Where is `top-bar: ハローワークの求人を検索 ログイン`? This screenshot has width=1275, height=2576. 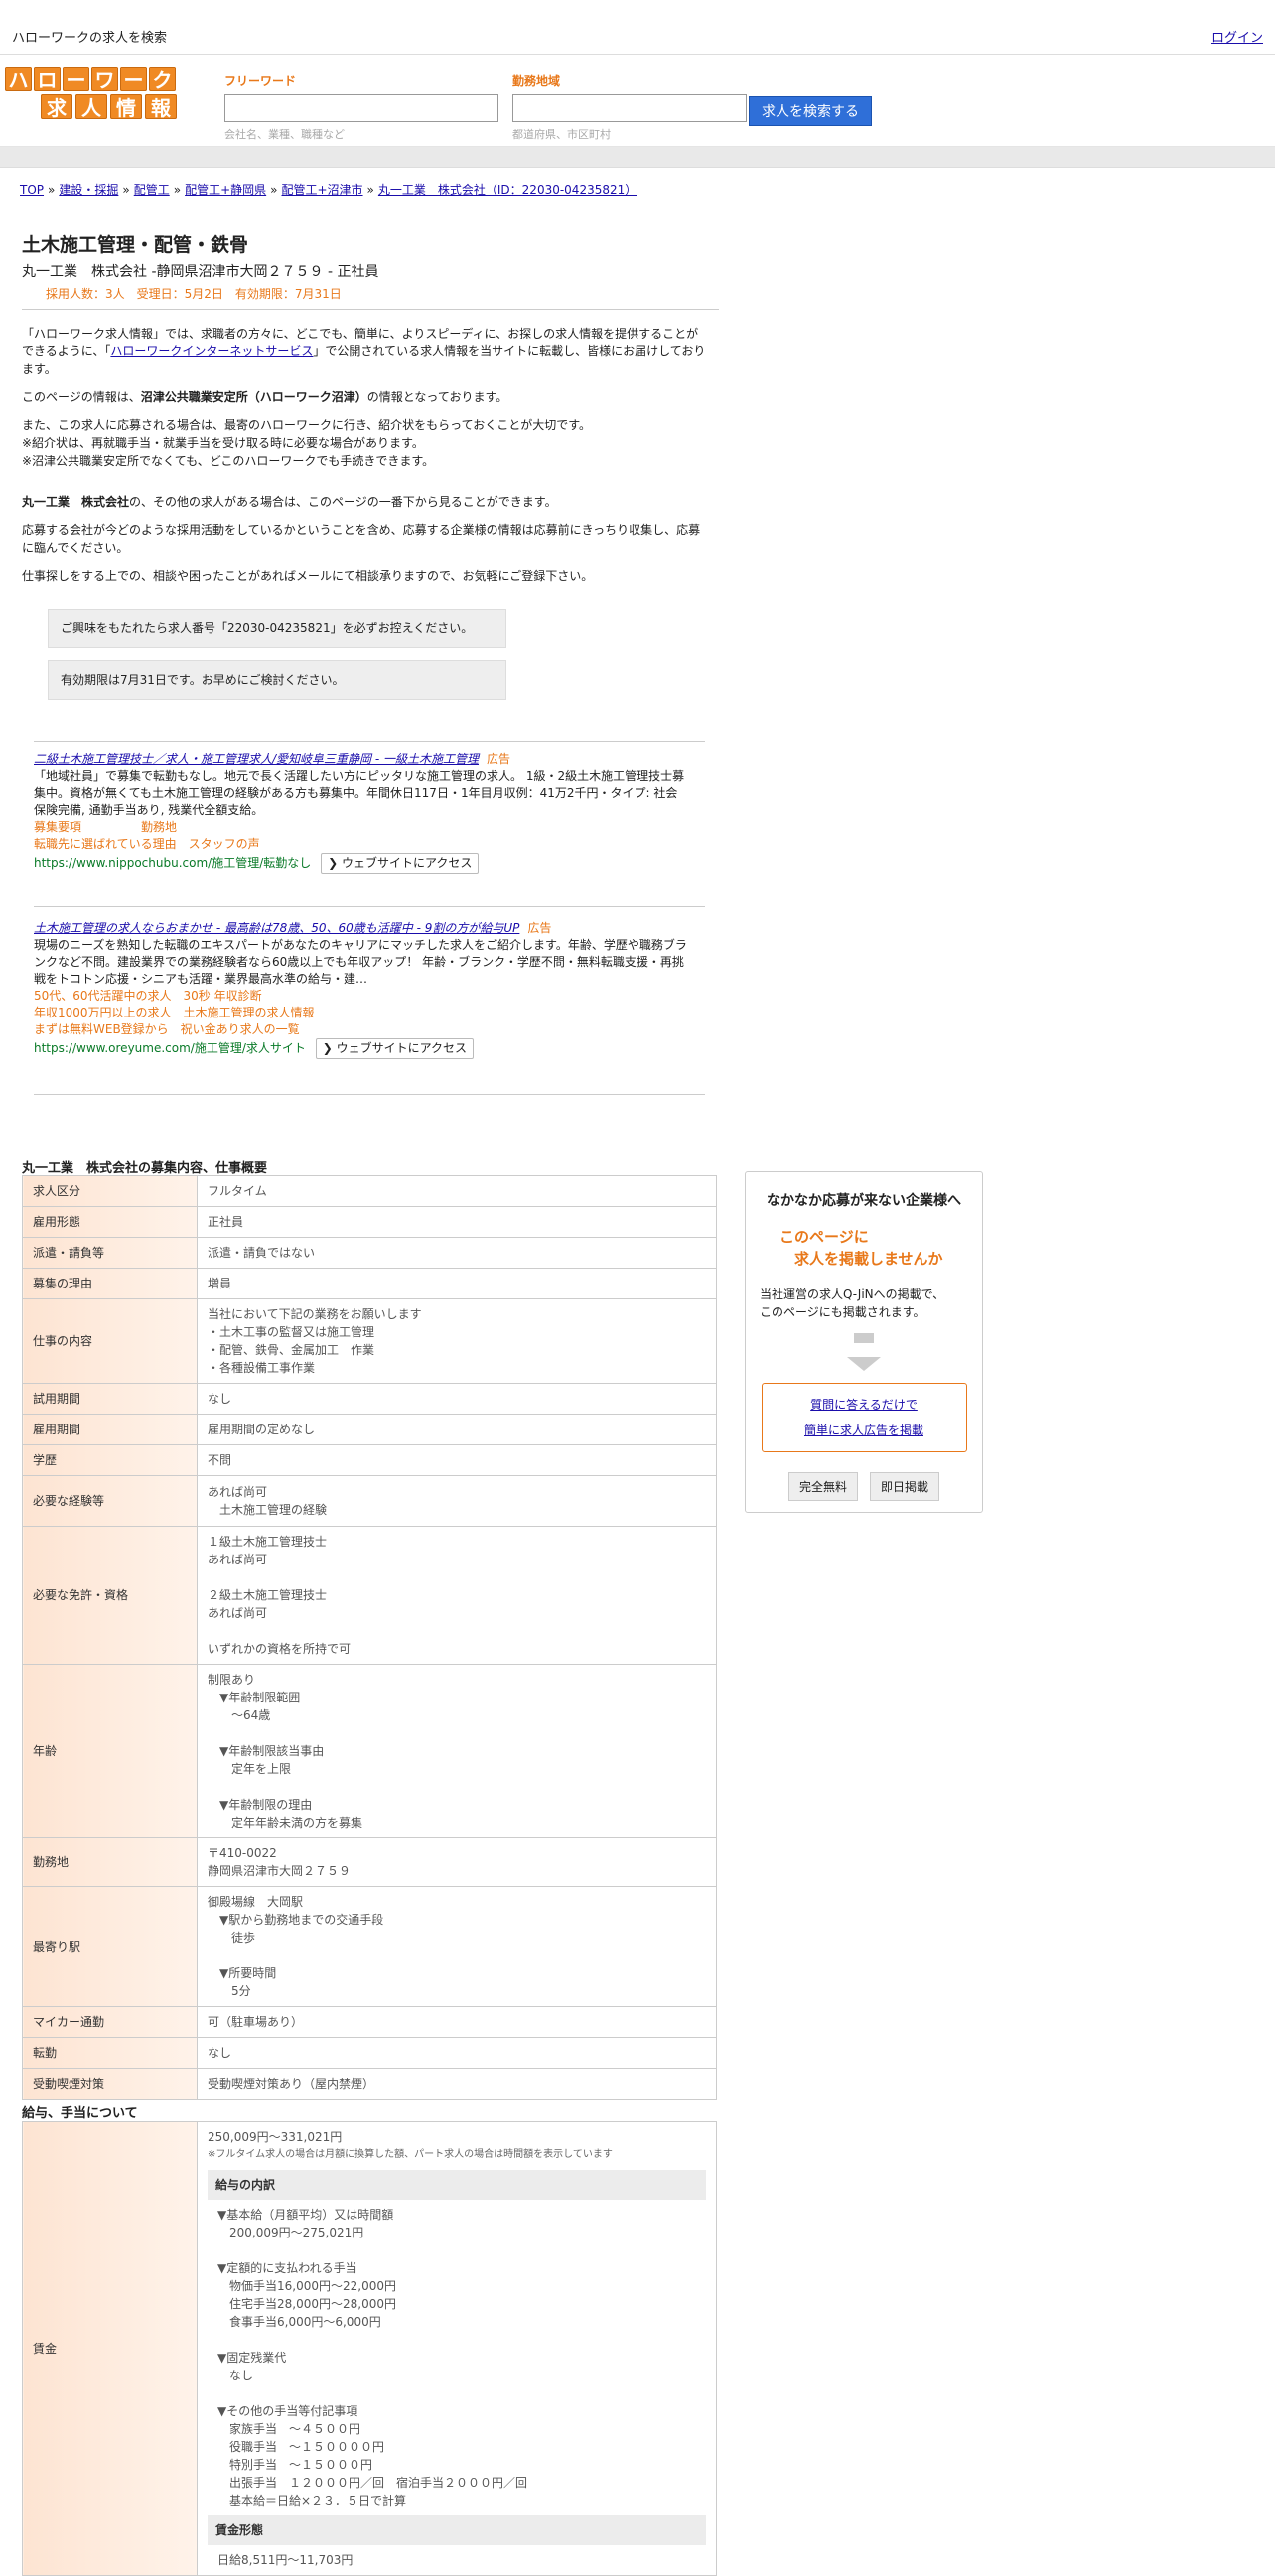 top-bar: ハローワークの求人を検索 ログイン is located at coordinates (637, 27).